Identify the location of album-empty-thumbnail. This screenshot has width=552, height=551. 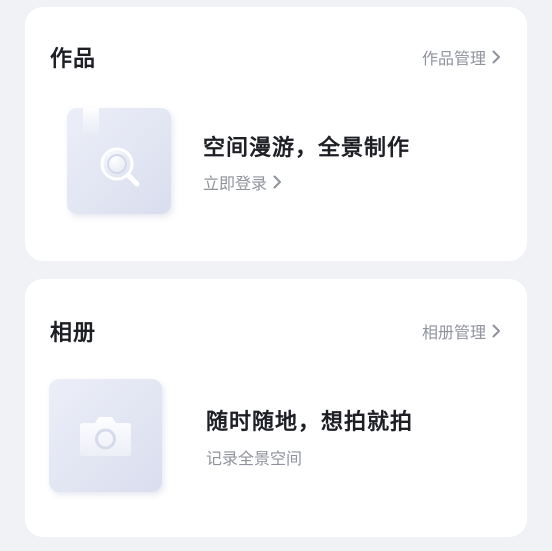
(105, 435).